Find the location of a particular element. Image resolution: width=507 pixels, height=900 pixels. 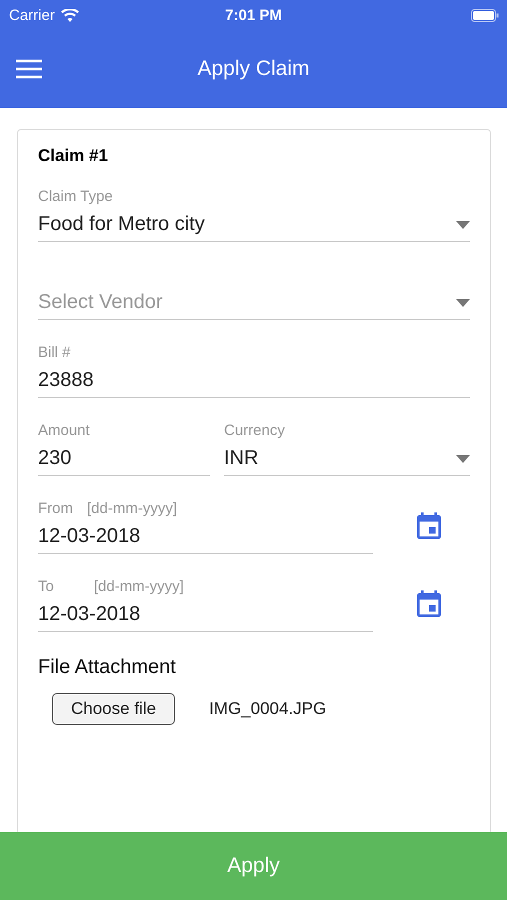

screen-title: Apply Claim is located at coordinates (253, 69).